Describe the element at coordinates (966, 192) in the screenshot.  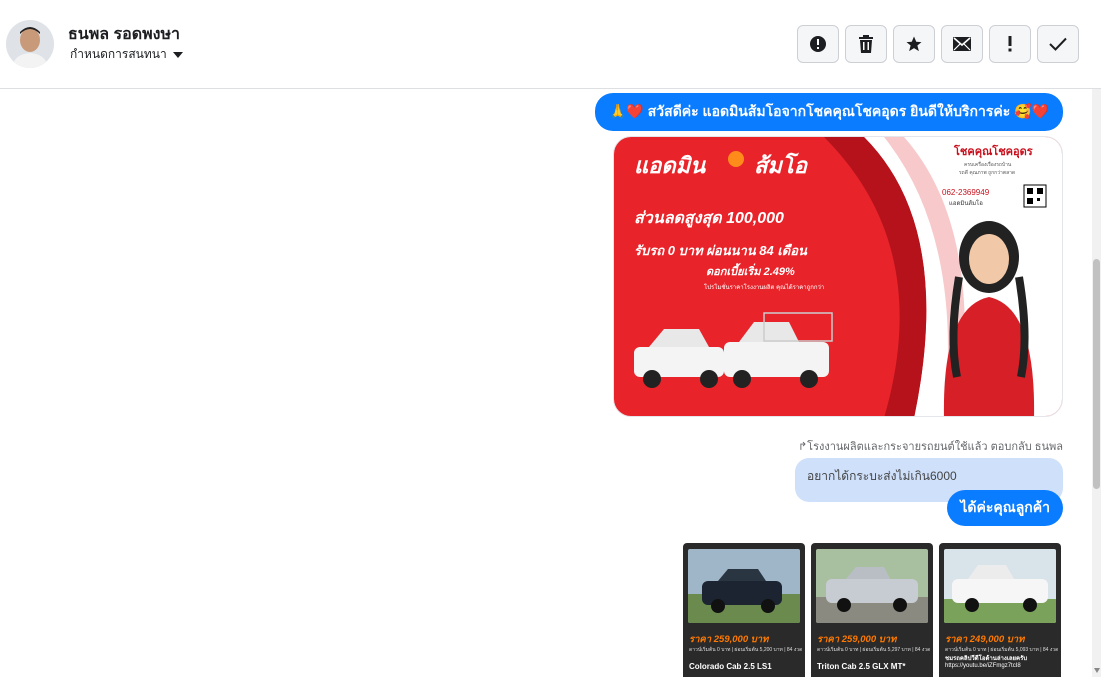
I see `promo-phone: 062-2369949` at that location.